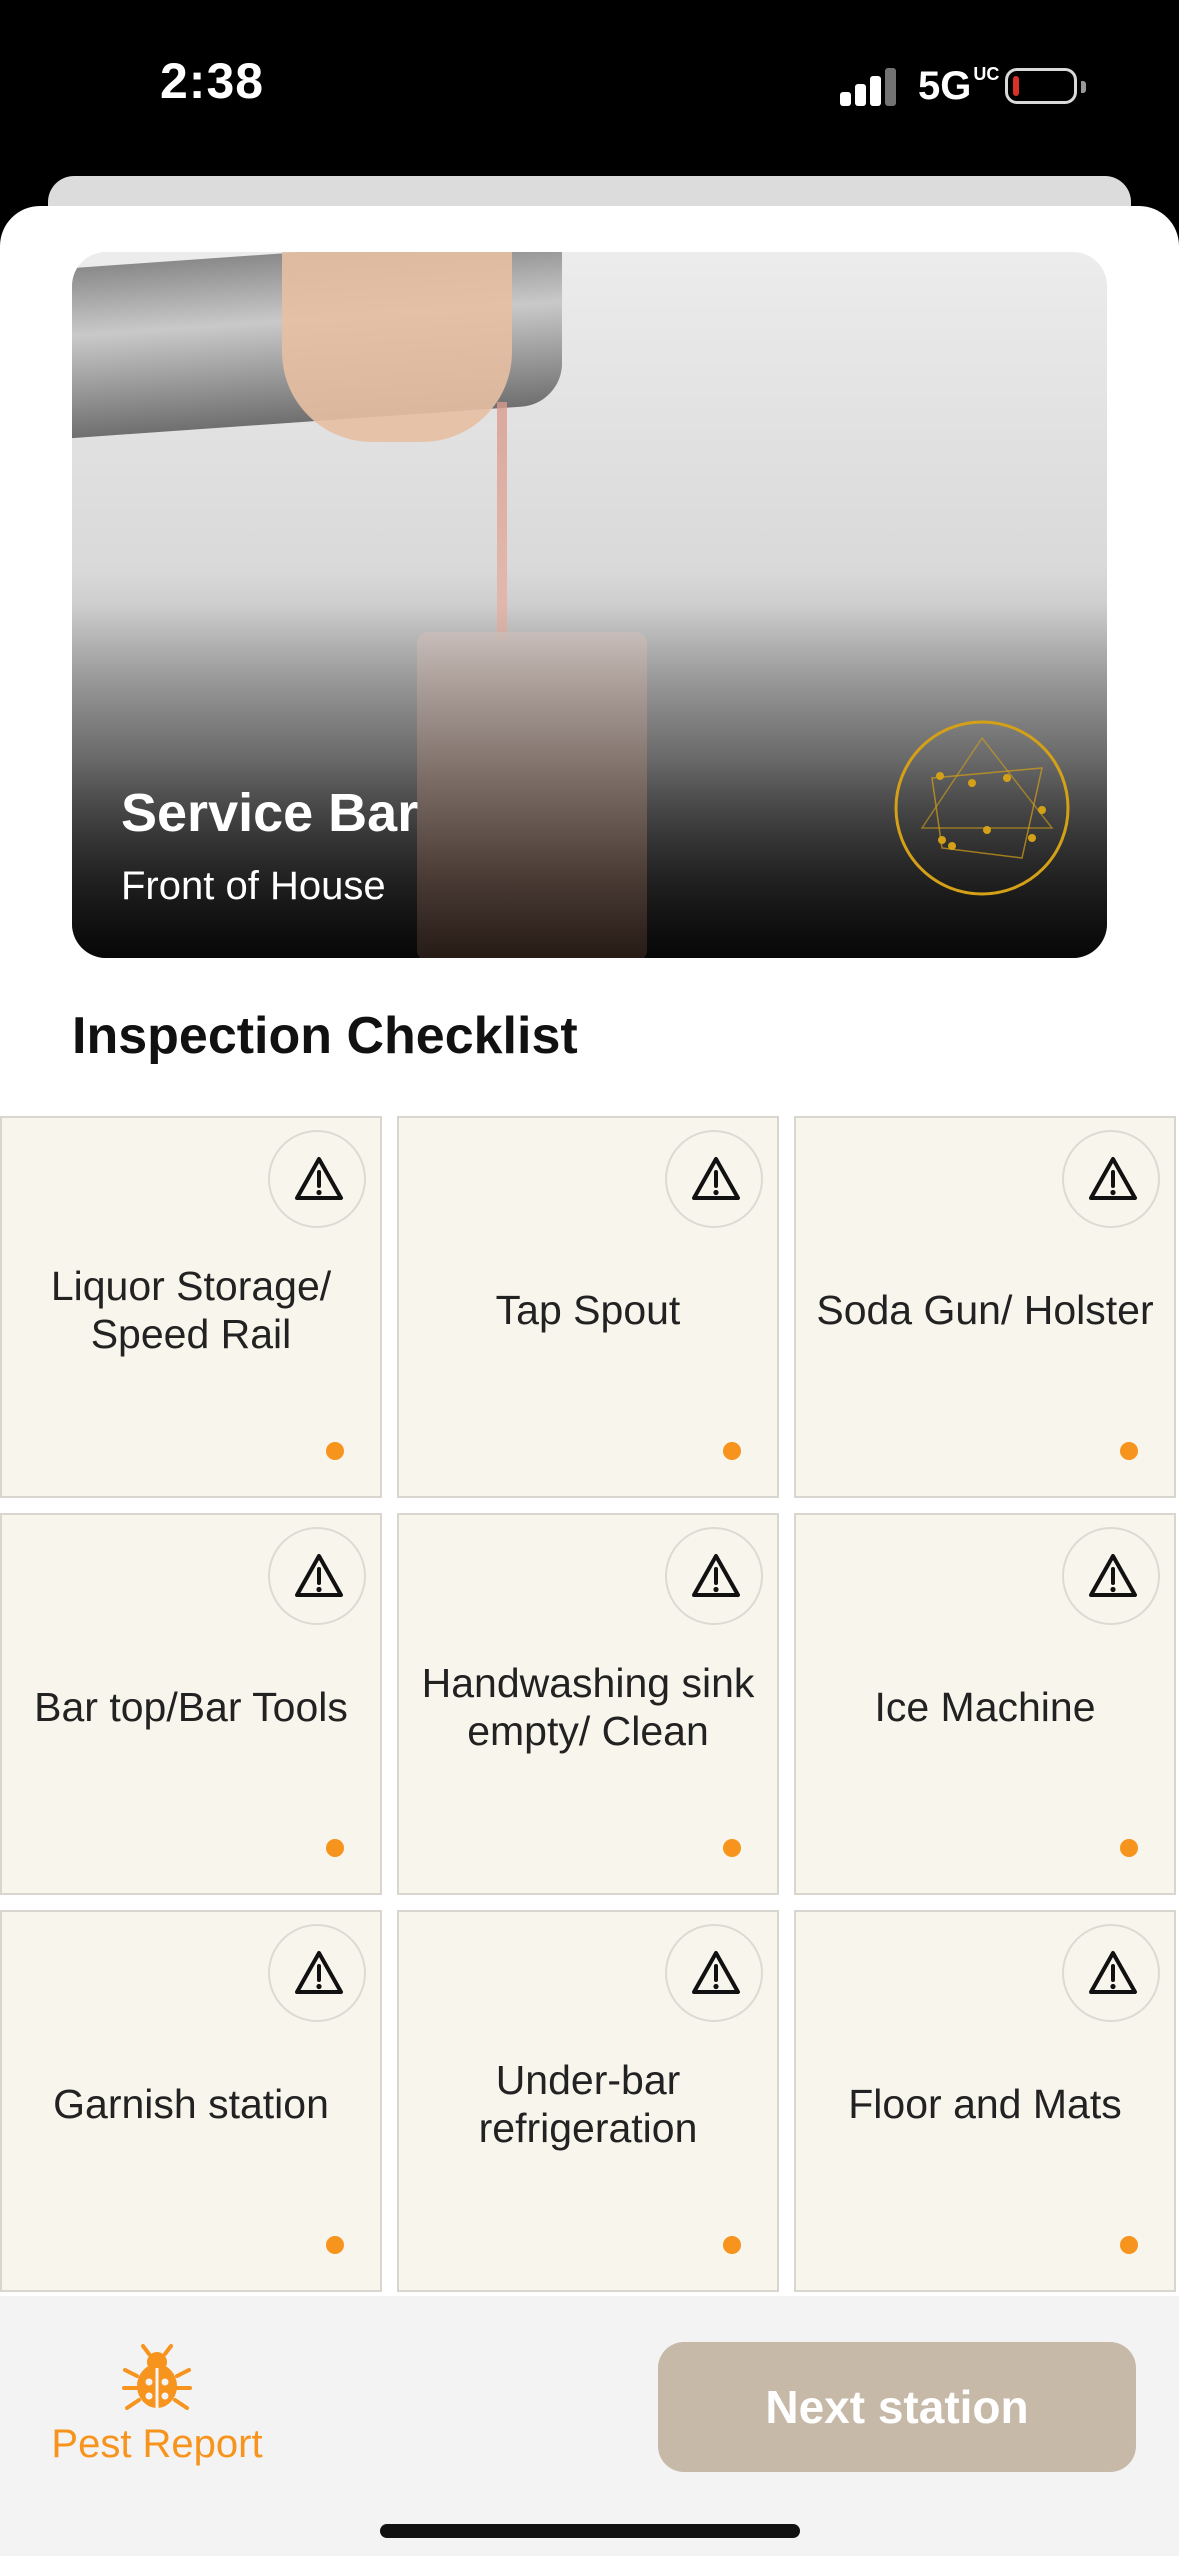 This screenshot has height=2556, width=1179. Describe the element at coordinates (191, 2104) in the screenshot. I see `checklist-tile-label: Garnish station` at that location.